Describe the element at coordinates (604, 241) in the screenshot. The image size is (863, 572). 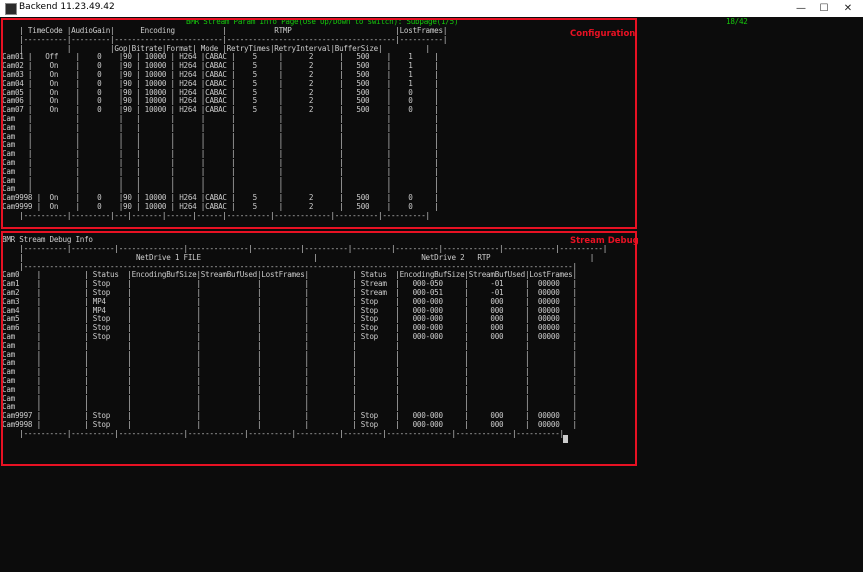
I see `stream-debug-label: Stream Debug` at that location.